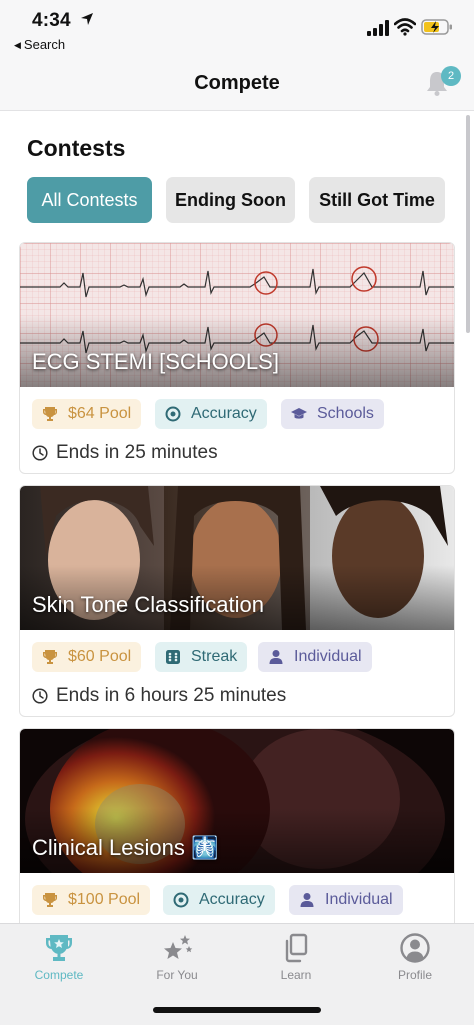 The height and width of the screenshot is (1025, 474). Describe the element at coordinates (171, 695) in the screenshot. I see `ends-label: Ends in 6 hours 25 minutes` at that location.